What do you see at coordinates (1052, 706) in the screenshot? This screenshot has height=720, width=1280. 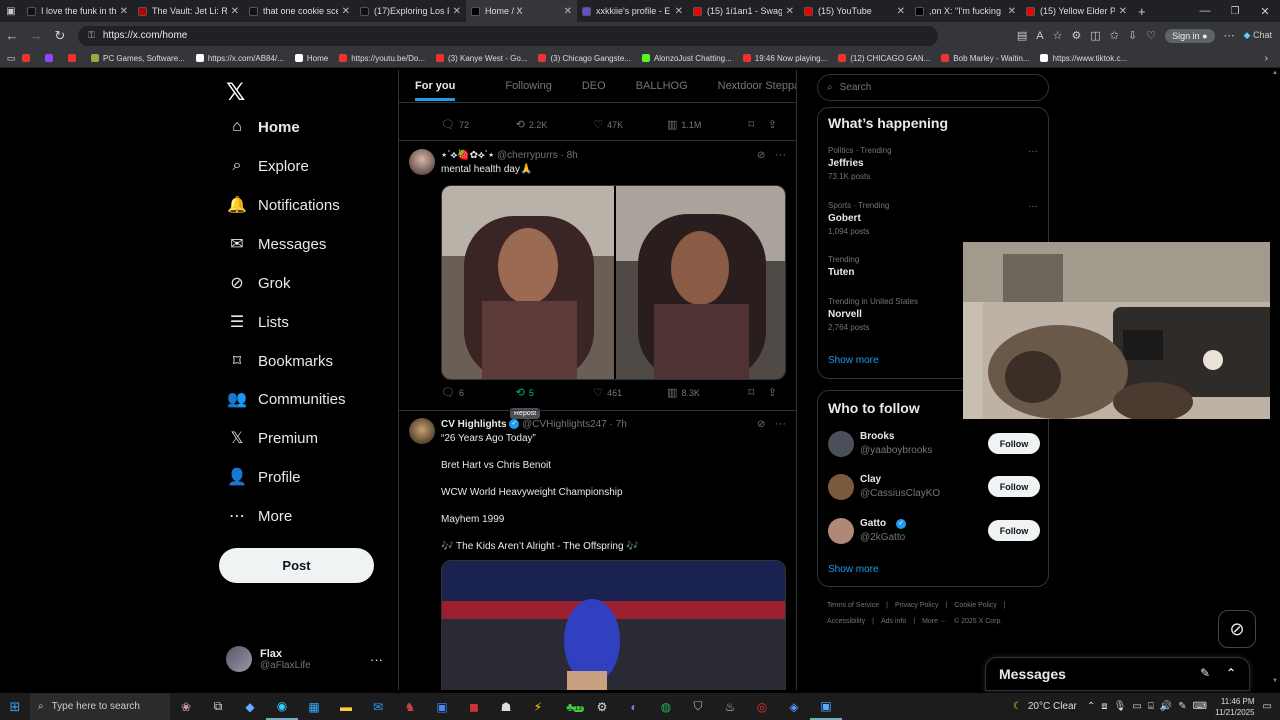 I see `weather-text: 20°C Clear` at bounding box center [1052, 706].